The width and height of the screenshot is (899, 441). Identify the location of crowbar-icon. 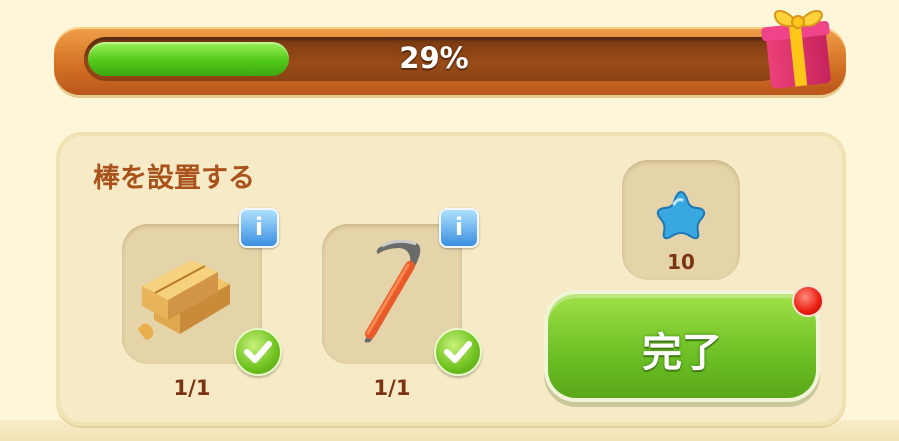
(392, 291).